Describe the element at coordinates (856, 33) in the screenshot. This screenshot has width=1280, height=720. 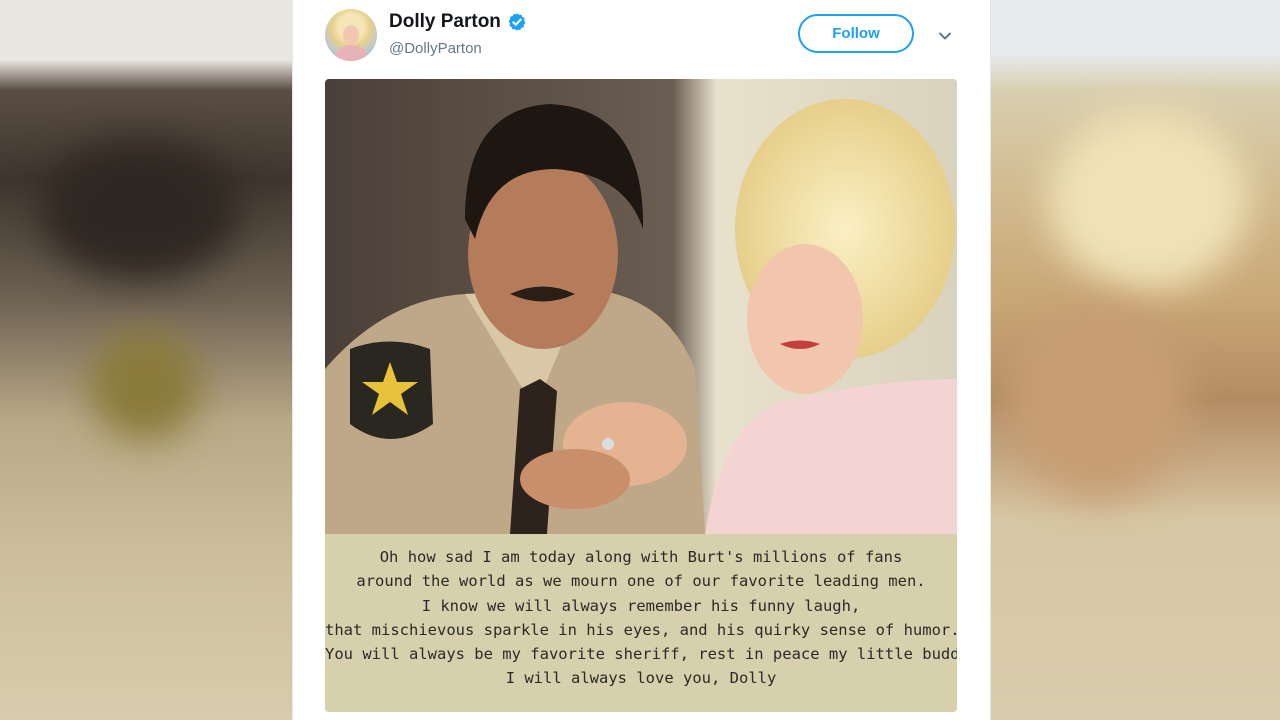
I see `follow-button: Follow` at that location.